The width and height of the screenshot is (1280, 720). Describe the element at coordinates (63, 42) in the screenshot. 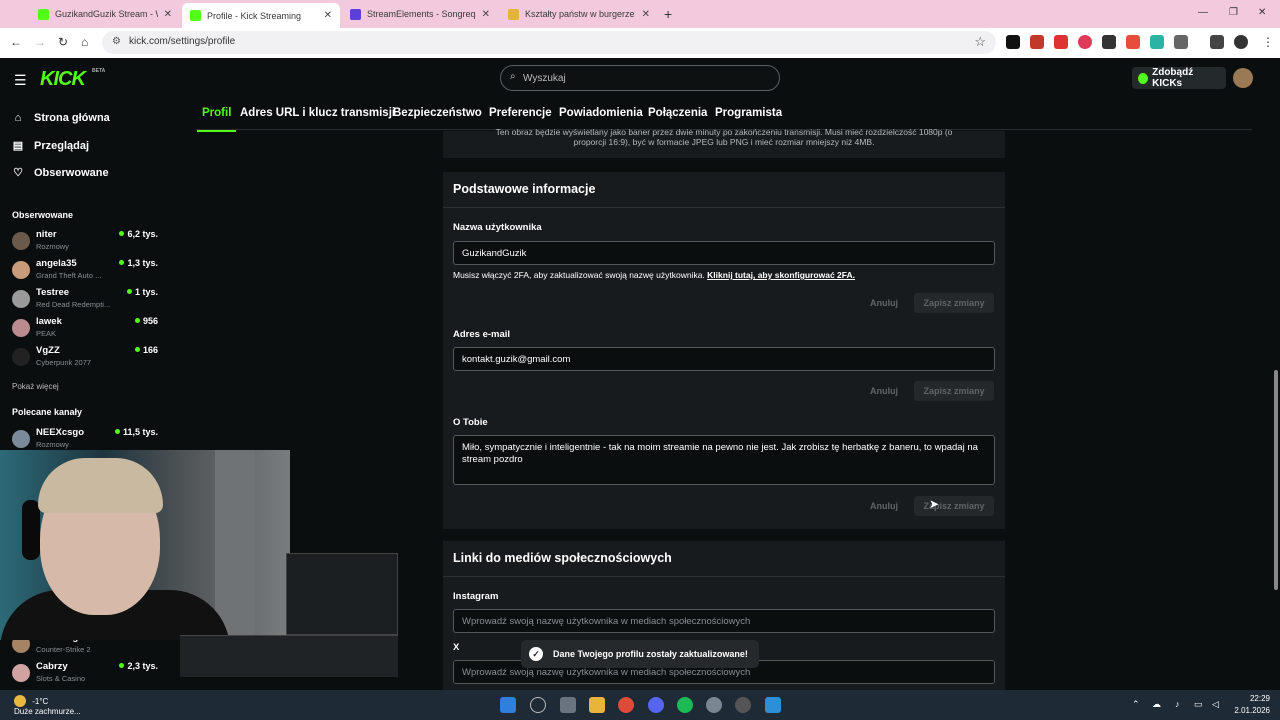

I see `reload-icon: ↻` at that location.